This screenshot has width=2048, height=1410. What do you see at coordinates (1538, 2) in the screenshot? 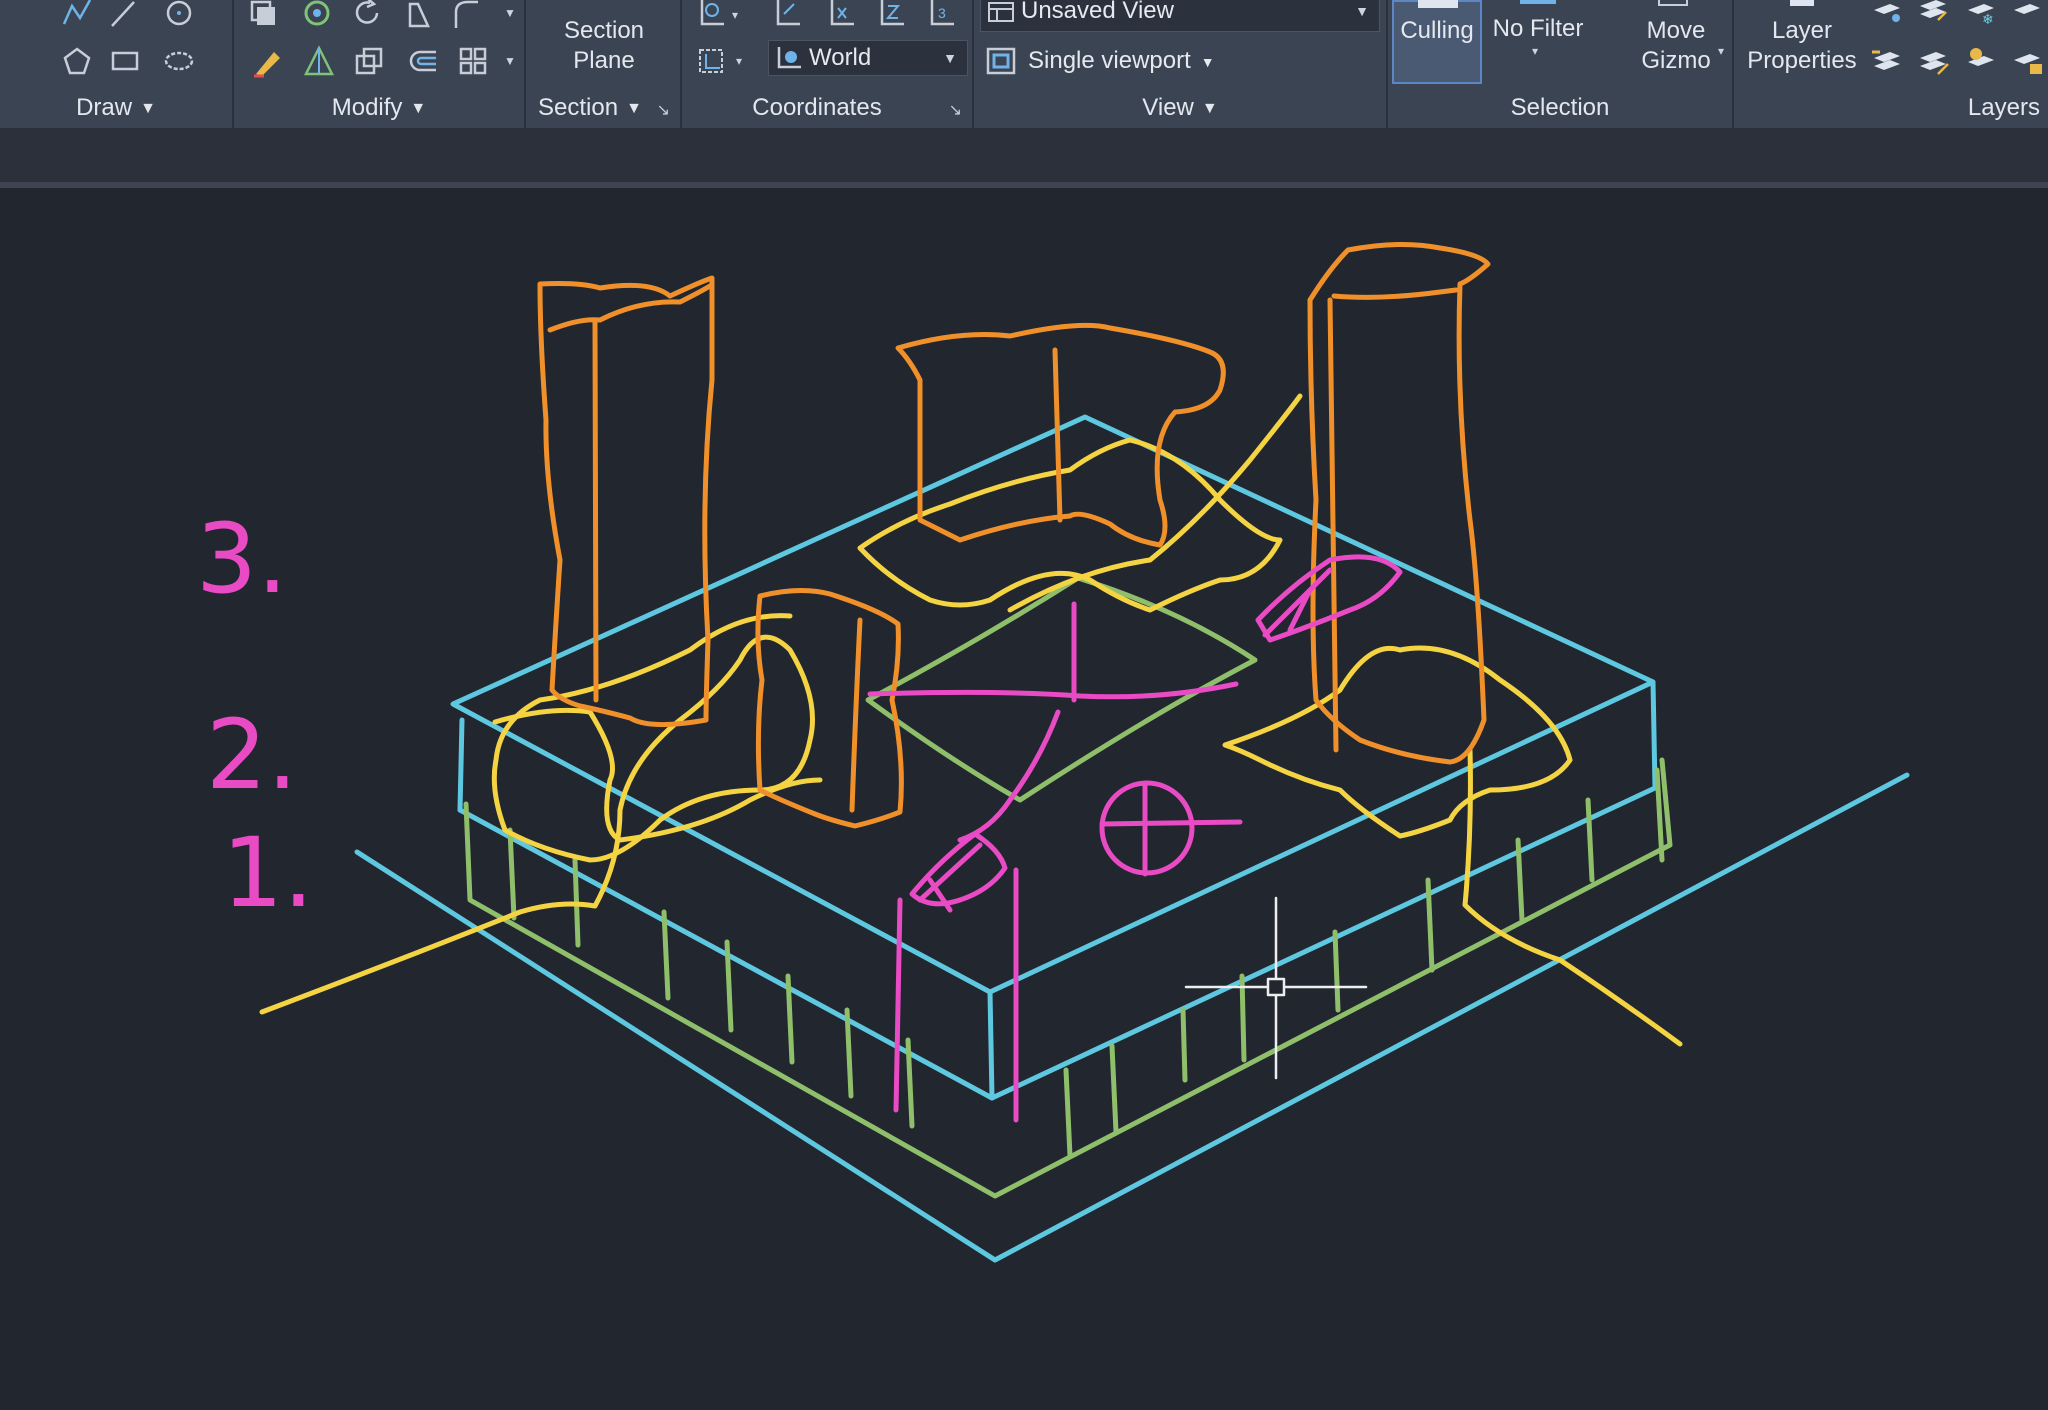
I see `filter-icon` at bounding box center [1538, 2].